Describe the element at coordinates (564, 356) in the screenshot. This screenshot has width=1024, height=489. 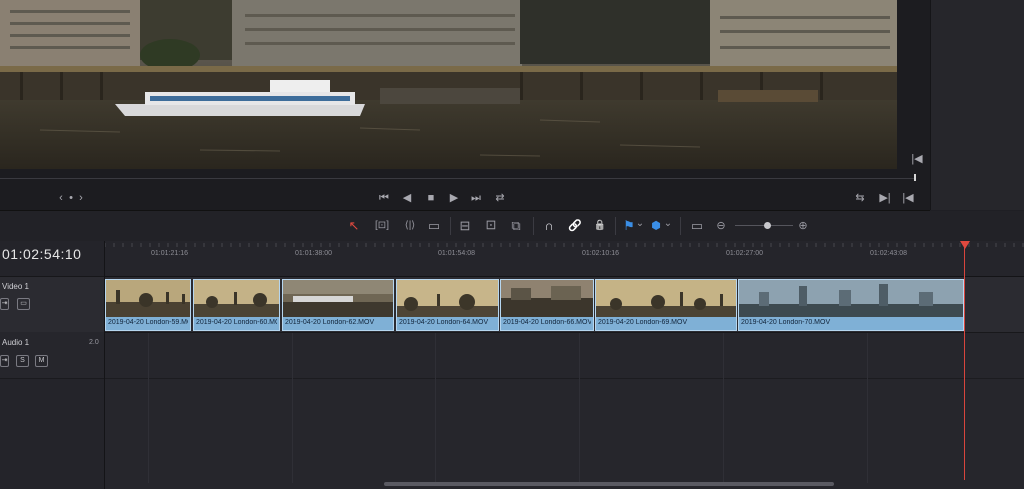
I see `audio-track-lane` at that location.